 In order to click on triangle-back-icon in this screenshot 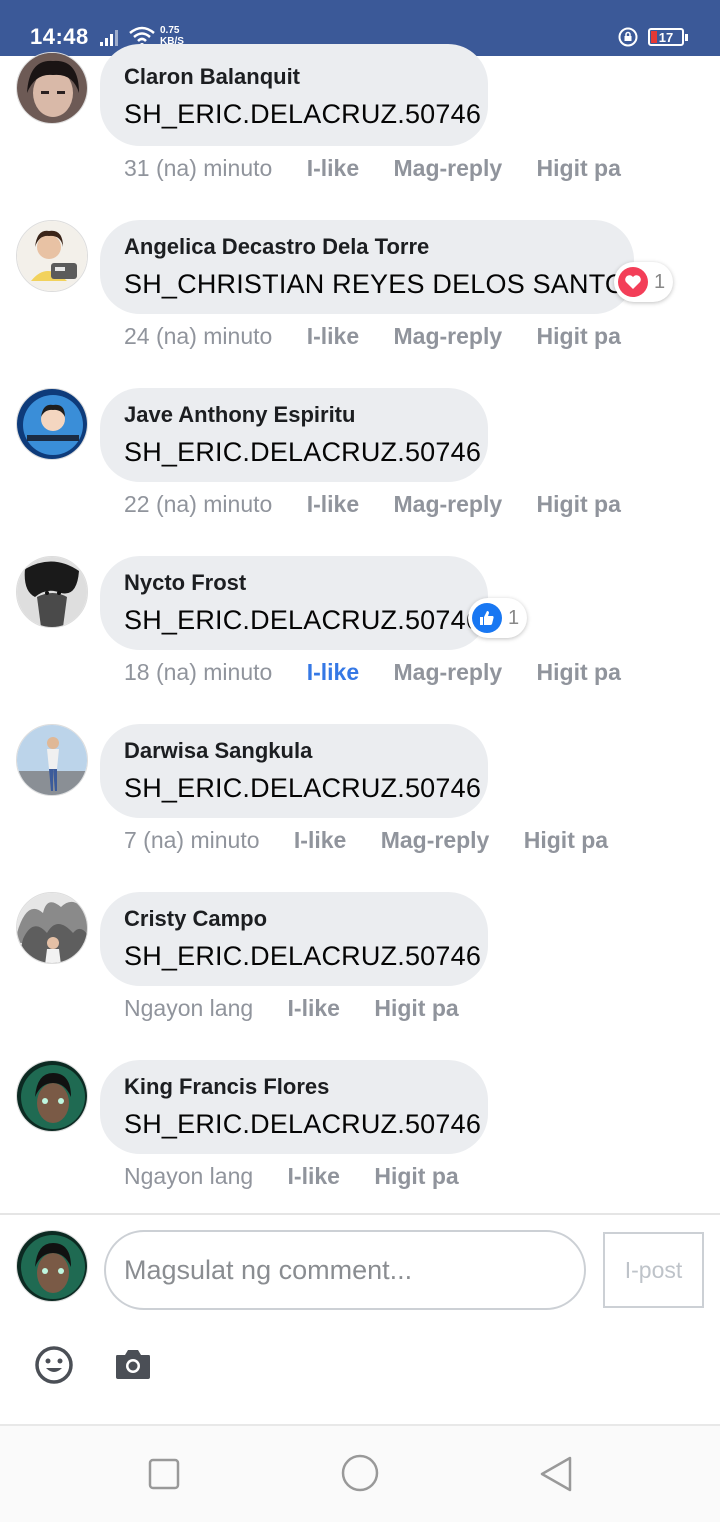, I will do `click(556, 1474)`.